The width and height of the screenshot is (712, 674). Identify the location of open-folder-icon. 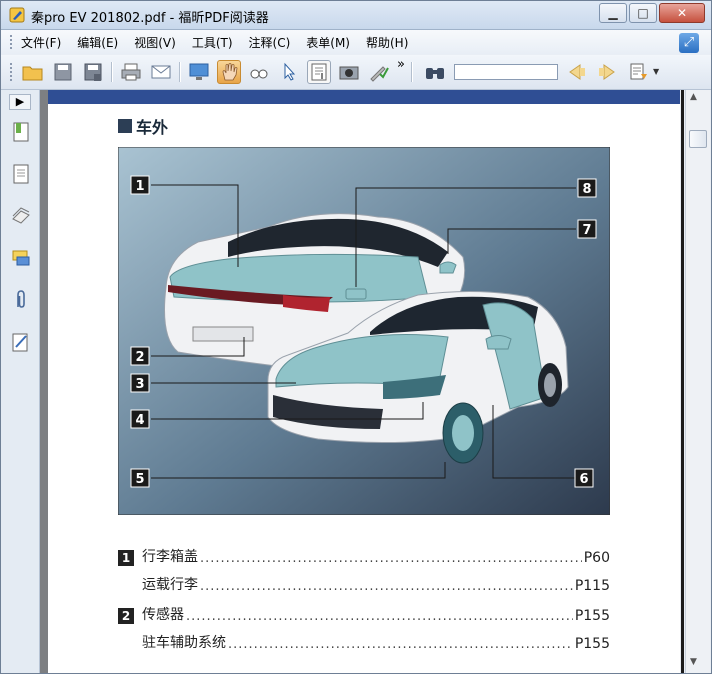
(33, 72).